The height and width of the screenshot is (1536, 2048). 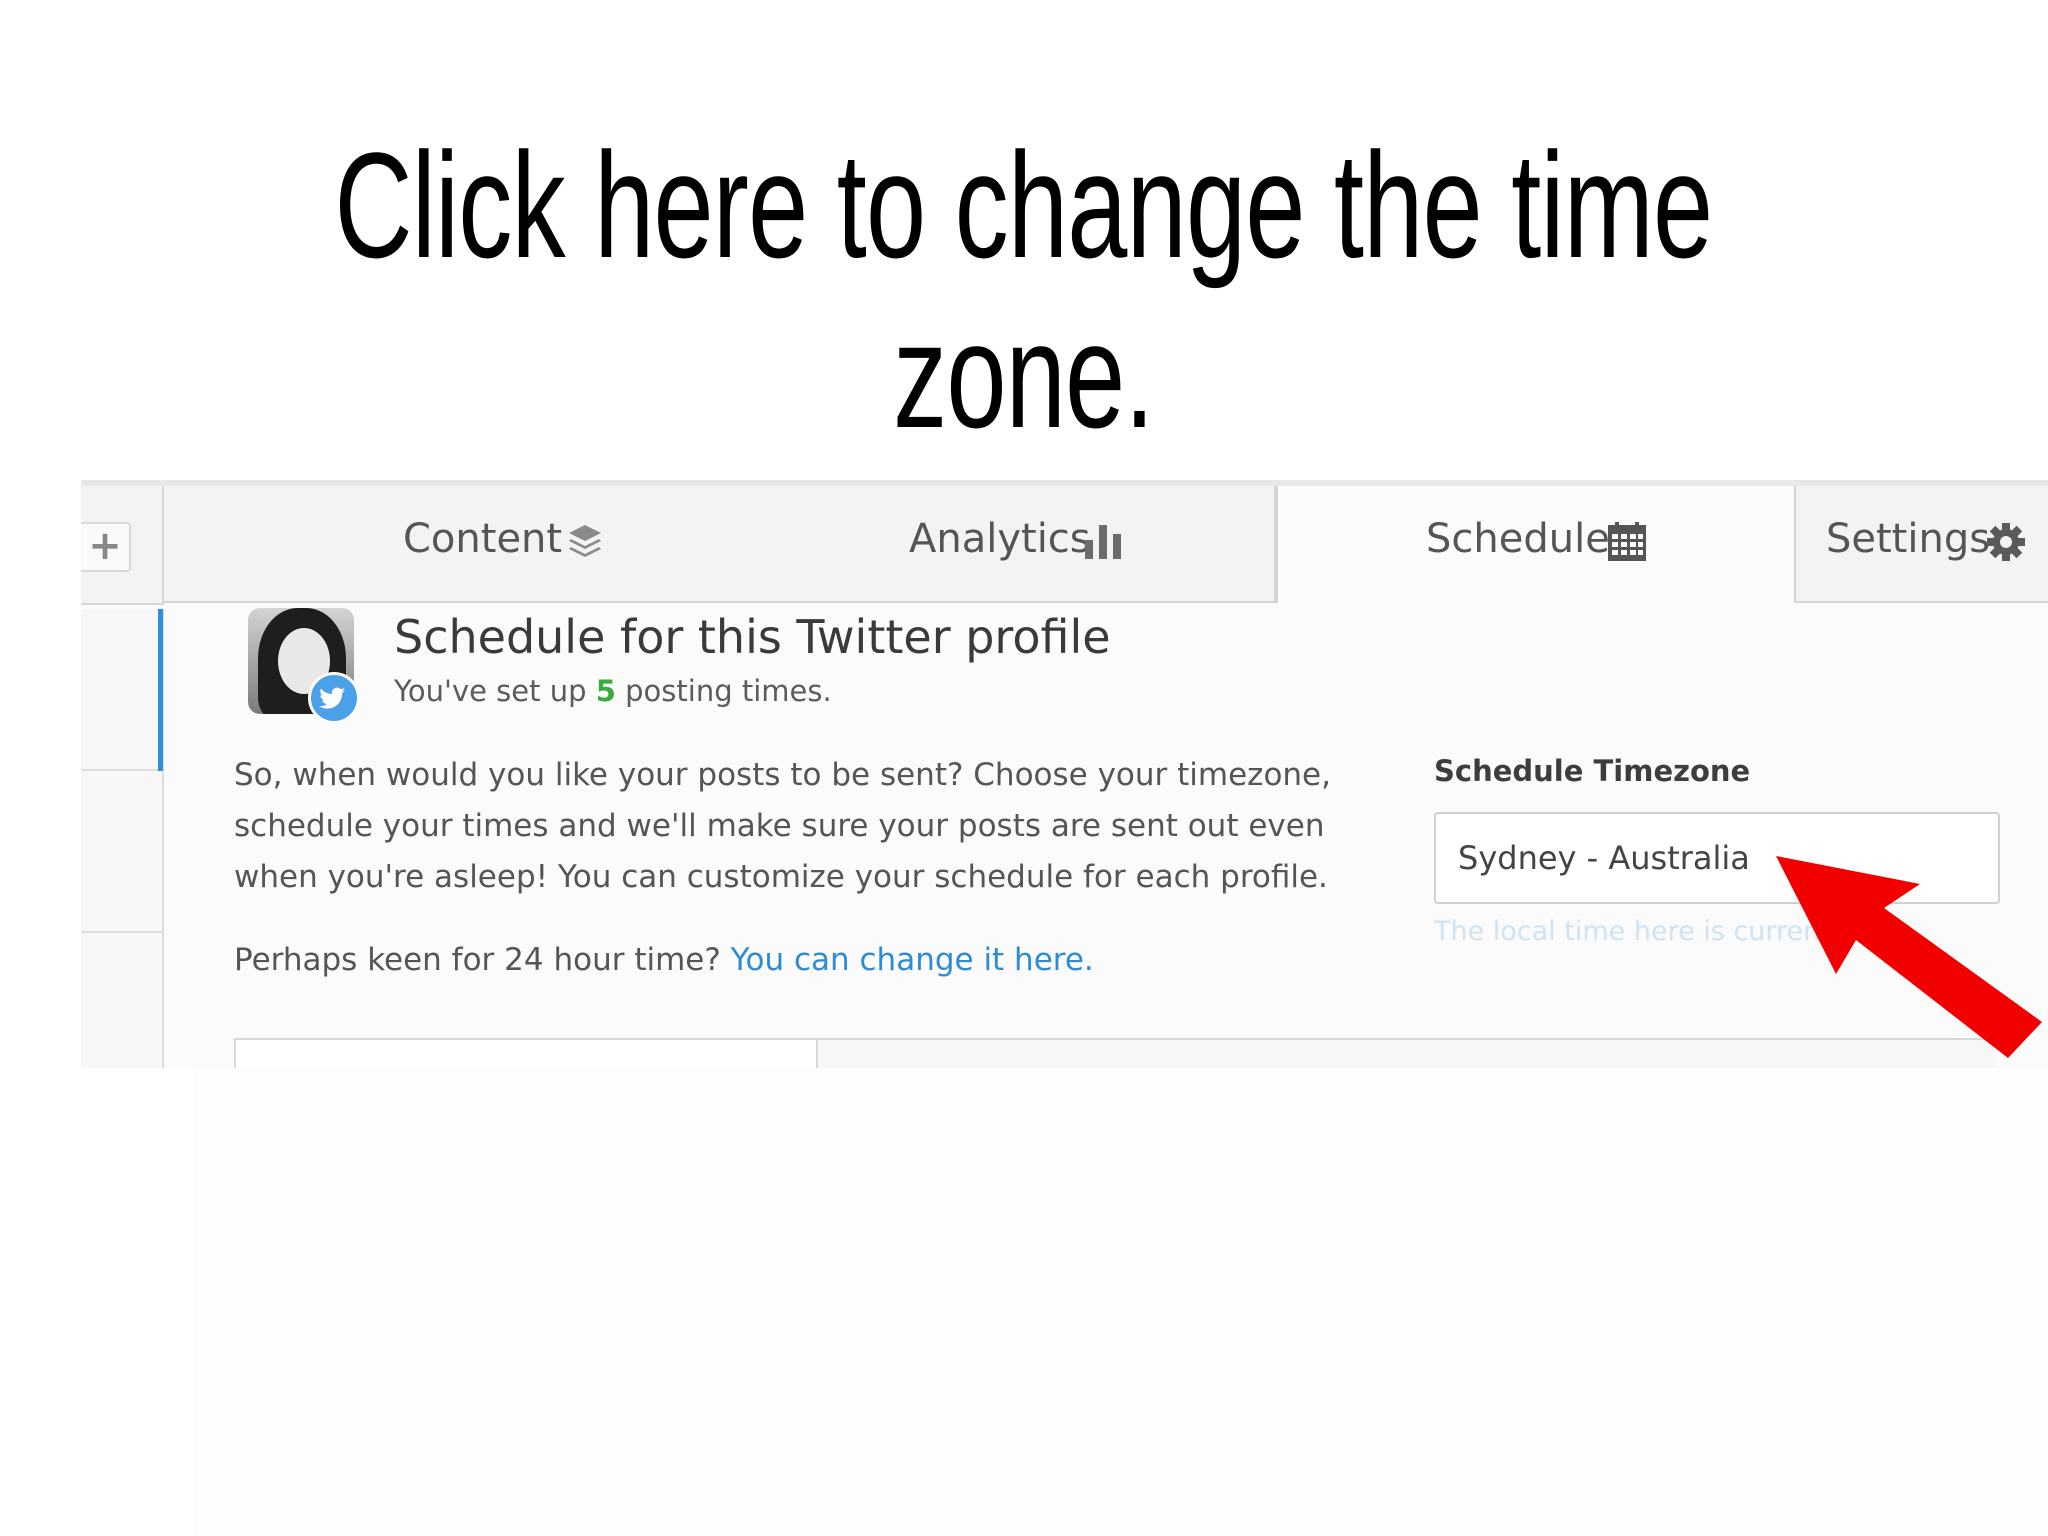 What do you see at coordinates (1627, 544) in the screenshot?
I see `calendar-icon` at bounding box center [1627, 544].